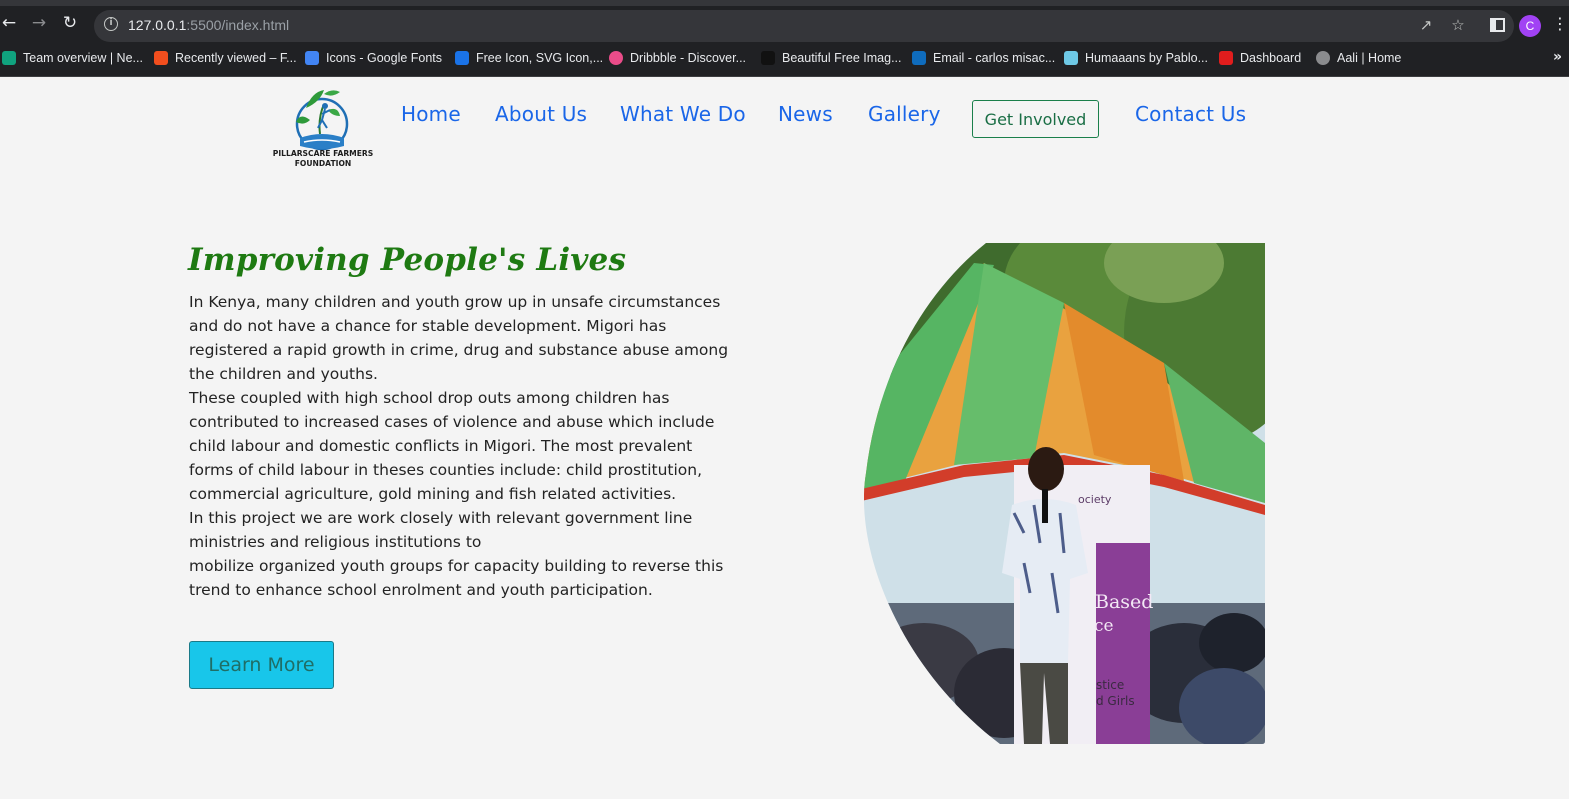 Image resolution: width=1569 pixels, height=799 pixels. What do you see at coordinates (407, 260) in the screenshot?
I see `hero-title: Improving People's Lives` at bounding box center [407, 260].